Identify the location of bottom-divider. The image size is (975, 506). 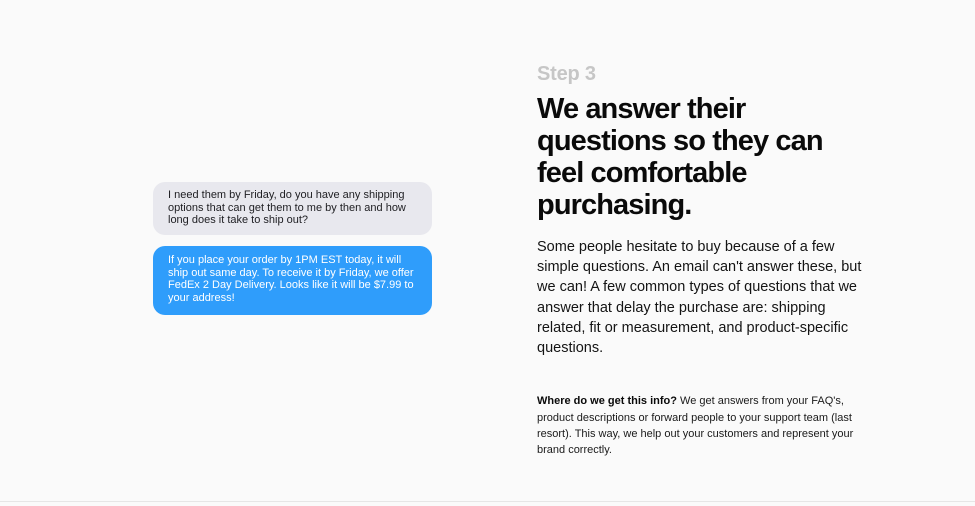
(487, 501).